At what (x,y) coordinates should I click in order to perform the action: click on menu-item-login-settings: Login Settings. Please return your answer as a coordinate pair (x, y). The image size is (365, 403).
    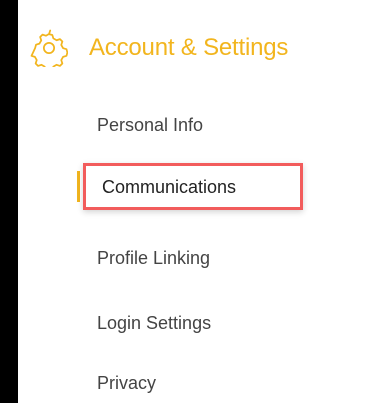
    Looking at the image, I should click on (154, 323).